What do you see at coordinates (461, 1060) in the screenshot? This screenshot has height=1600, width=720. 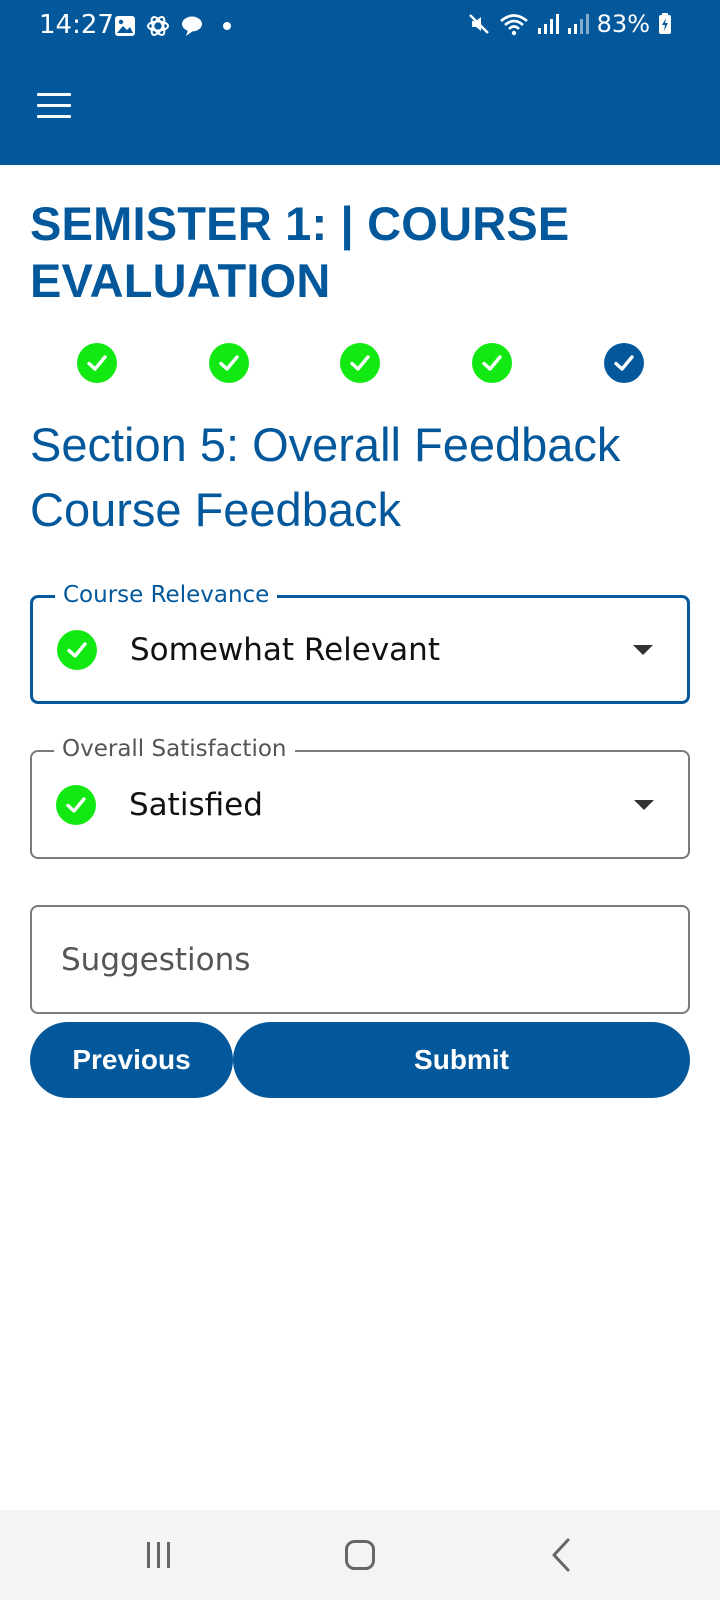 I see `submit-button: Submit` at bounding box center [461, 1060].